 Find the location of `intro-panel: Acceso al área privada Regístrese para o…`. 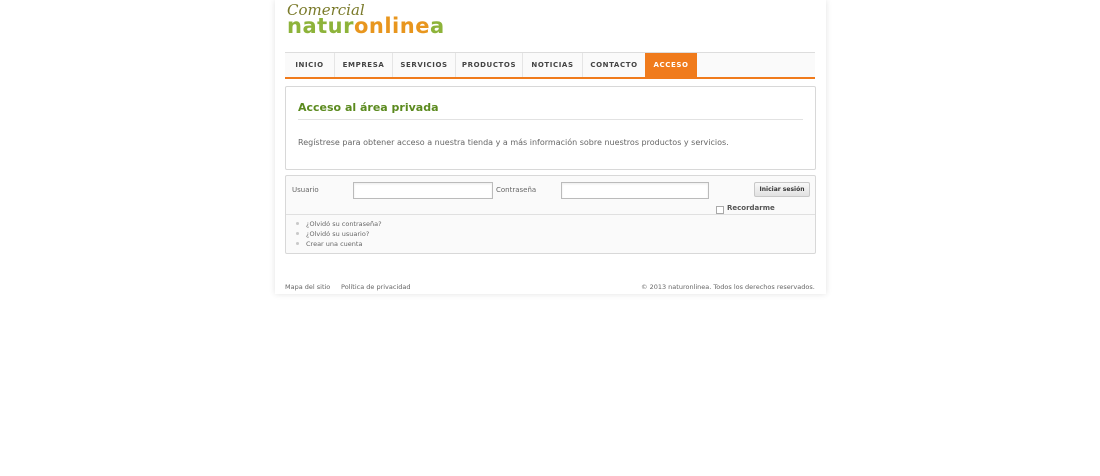

intro-panel: Acceso al área privada Regístrese para o… is located at coordinates (550, 128).